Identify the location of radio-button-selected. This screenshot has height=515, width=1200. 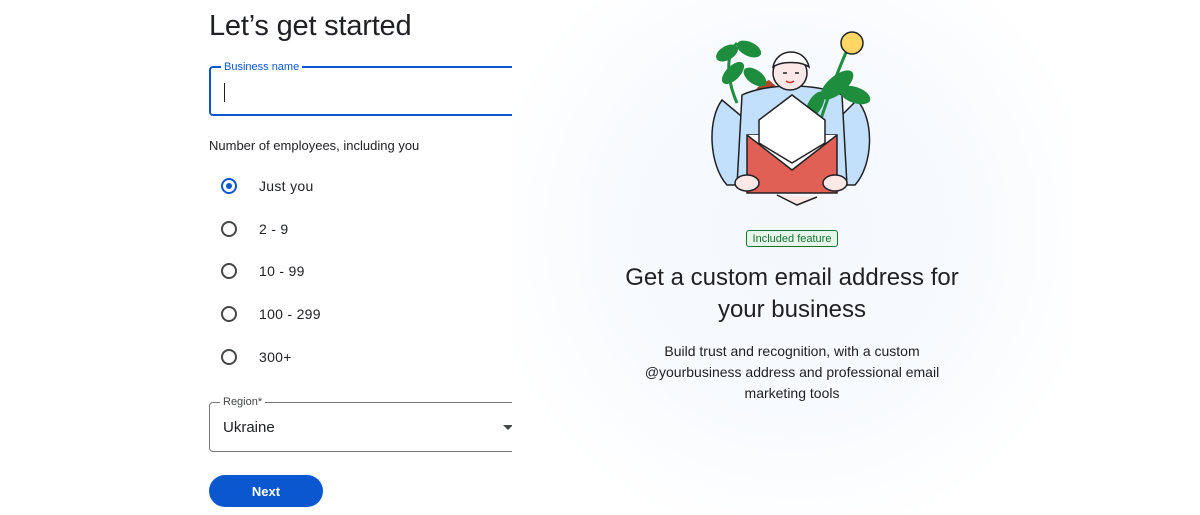
(229, 186).